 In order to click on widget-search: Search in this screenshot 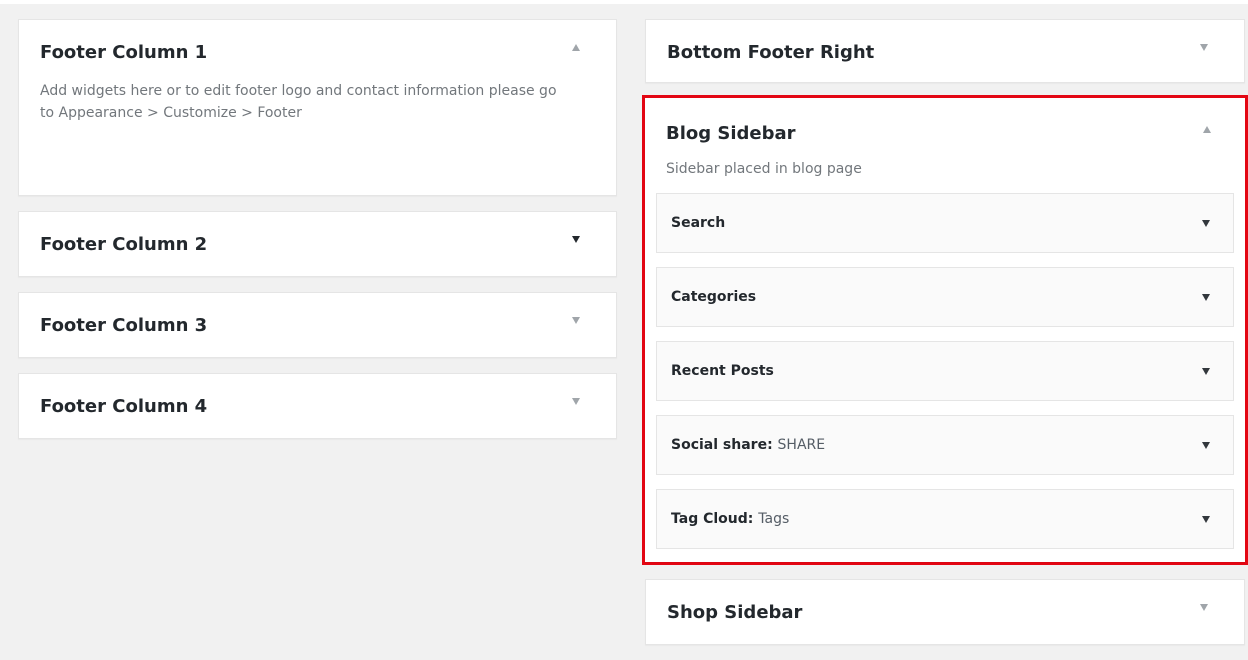, I will do `click(945, 223)`.